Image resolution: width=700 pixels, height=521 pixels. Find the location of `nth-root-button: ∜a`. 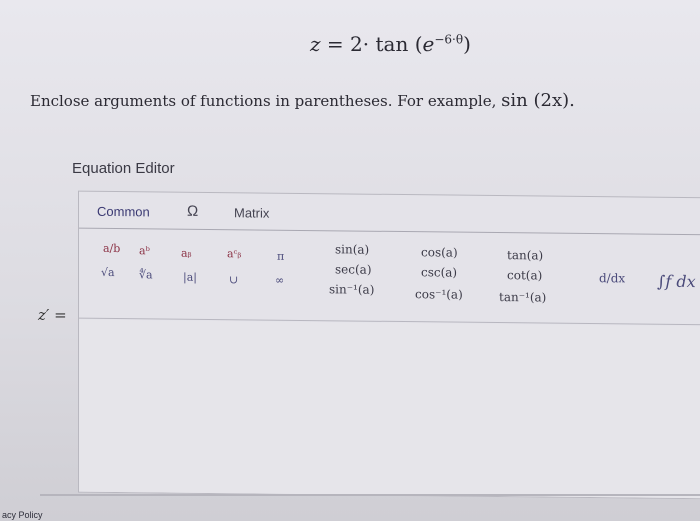

nth-root-button: ∜a is located at coordinates (146, 274).